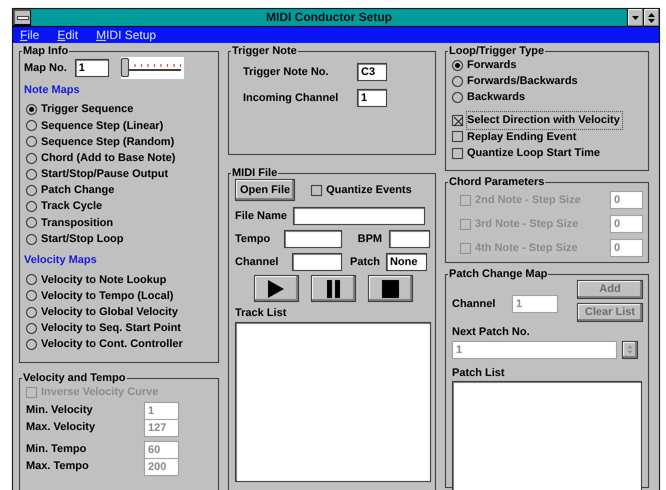  Describe the element at coordinates (291, 98) in the screenshot. I see `field-label: Incoming Channel` at that location.